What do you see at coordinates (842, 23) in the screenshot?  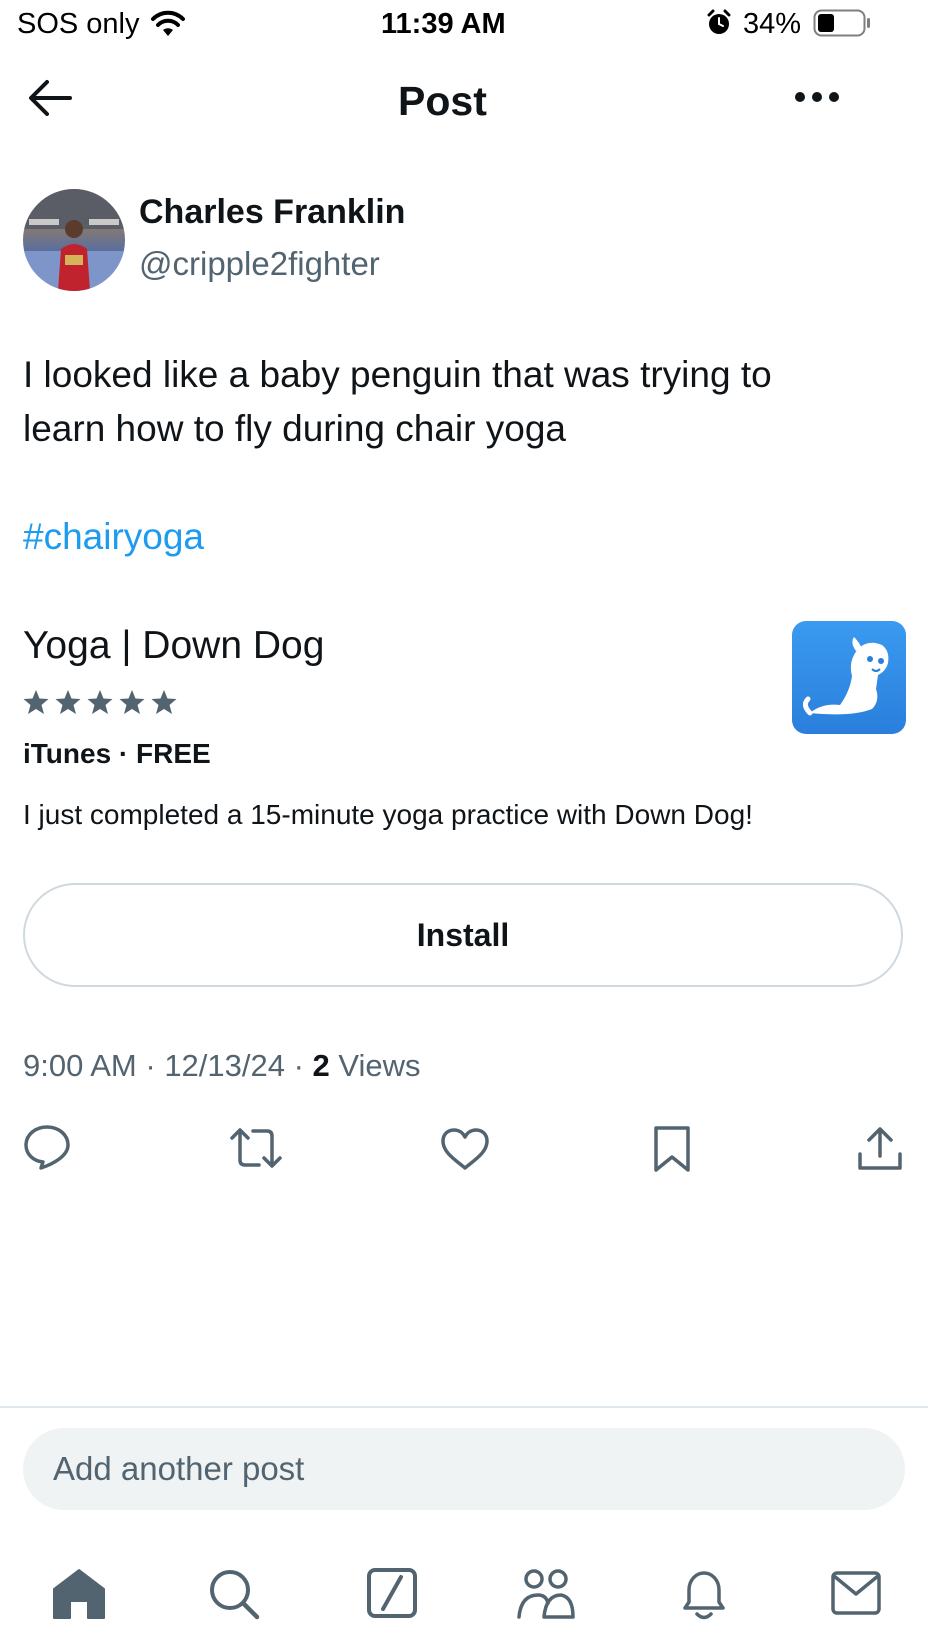 I see `battery-icon` at bounding box center [842, 23].